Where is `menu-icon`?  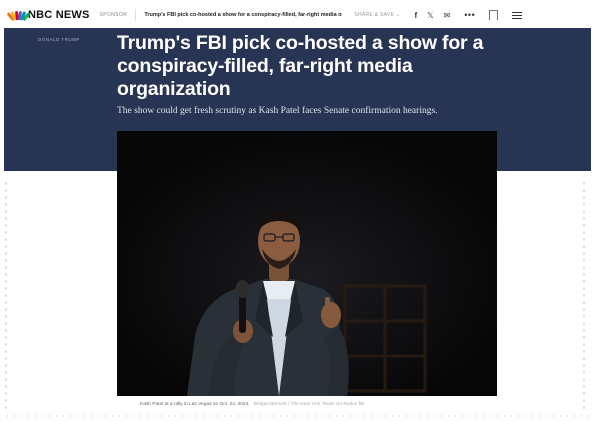
menu-icon is located at coordinates (517, 15).